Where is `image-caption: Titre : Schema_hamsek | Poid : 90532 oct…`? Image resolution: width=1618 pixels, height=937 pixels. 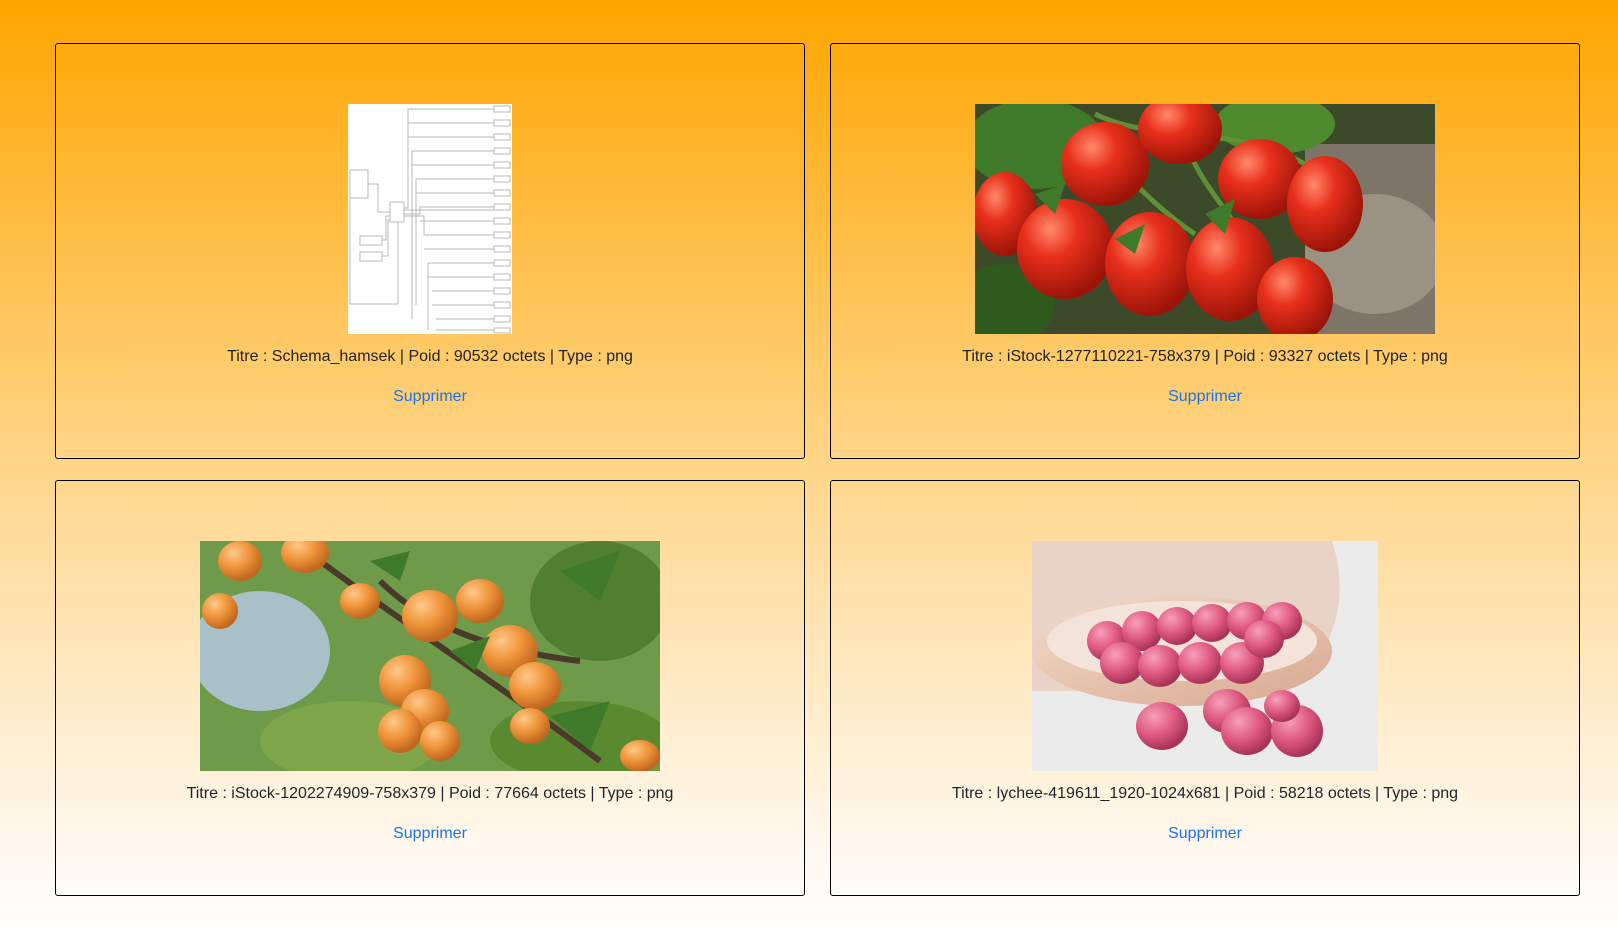
image-caption: Titre : Schema_hamsek | Poid : 90532 oct… is located at coordinates (430, 356).